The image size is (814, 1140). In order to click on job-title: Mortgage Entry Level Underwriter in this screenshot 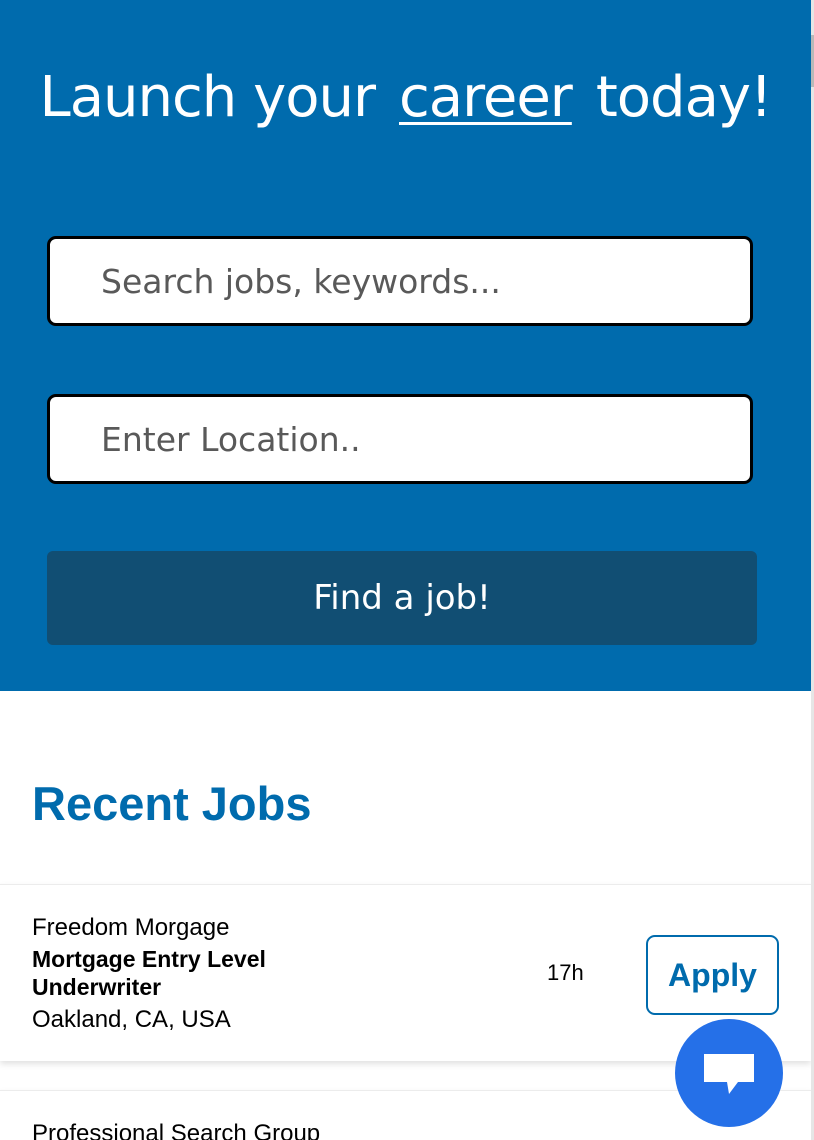, I will do `click(192, 973)`.